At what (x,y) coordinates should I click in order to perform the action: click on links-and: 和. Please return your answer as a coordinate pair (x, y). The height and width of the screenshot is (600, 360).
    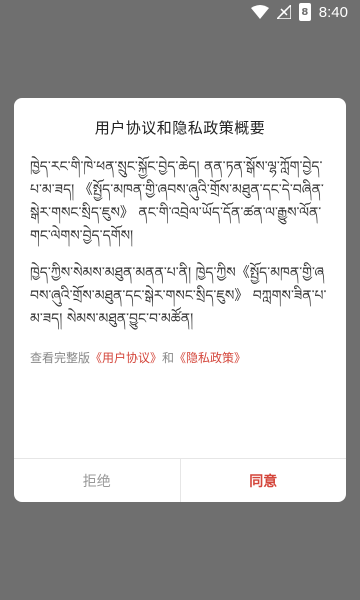
    Looking at the image, I should click on (168, 358).